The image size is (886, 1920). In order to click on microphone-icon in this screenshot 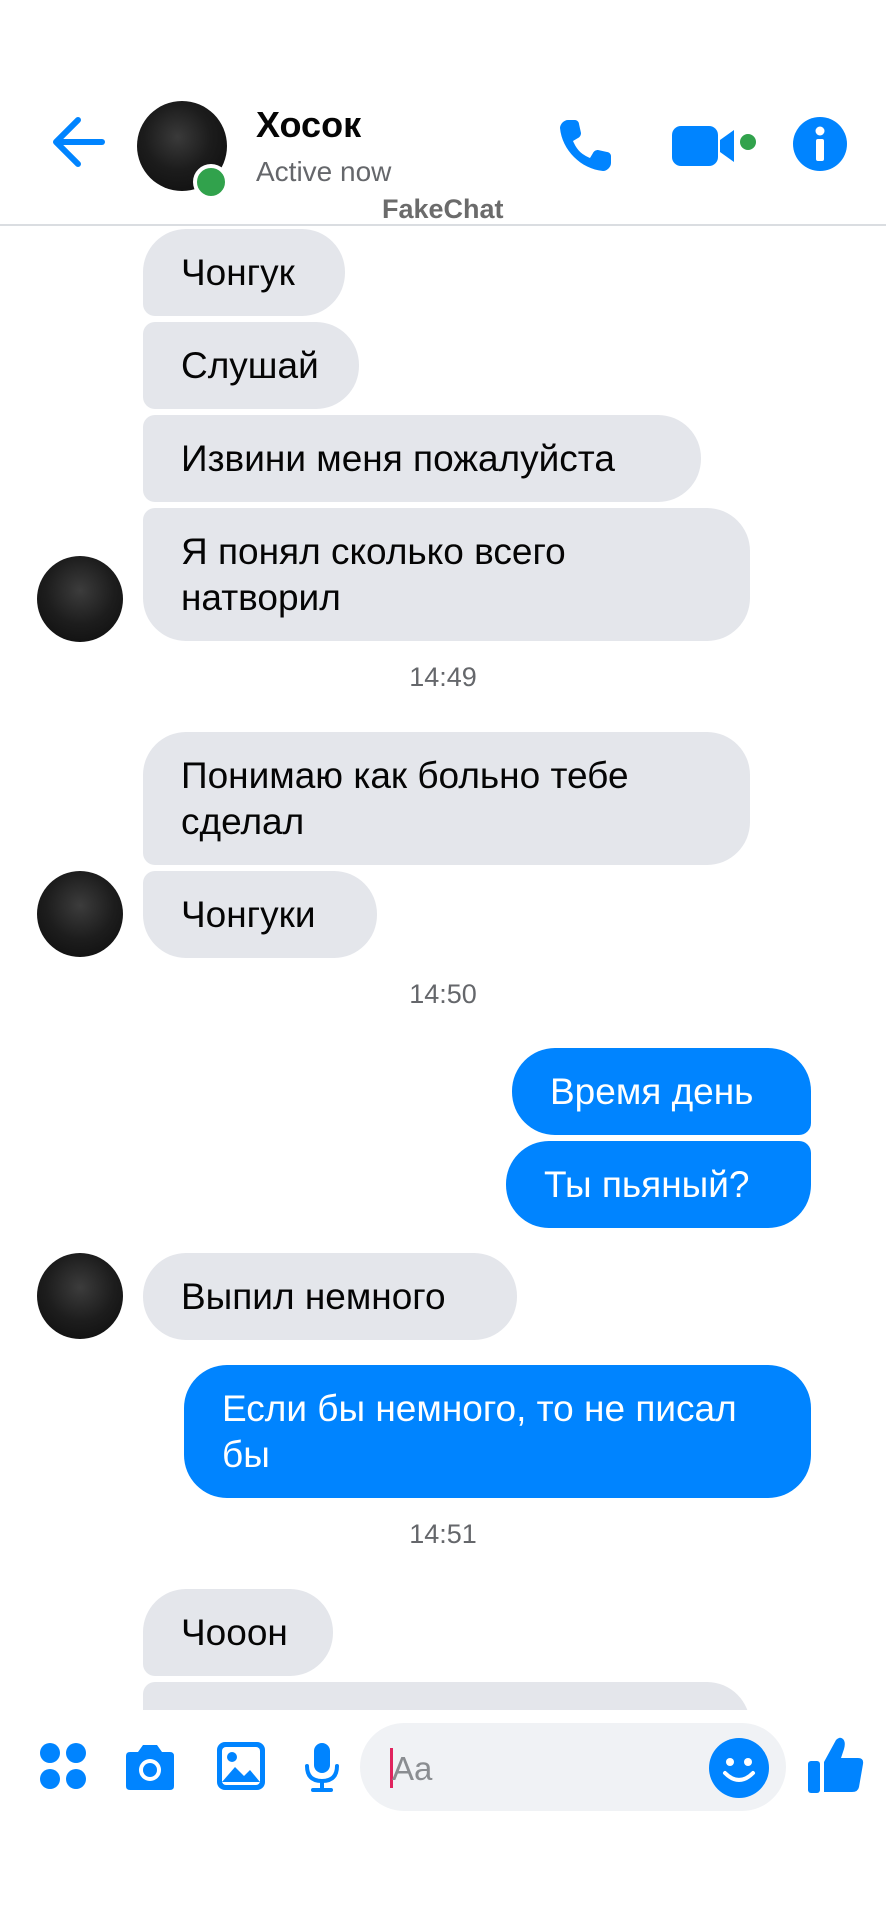, I will do `click(322, 1768)`.